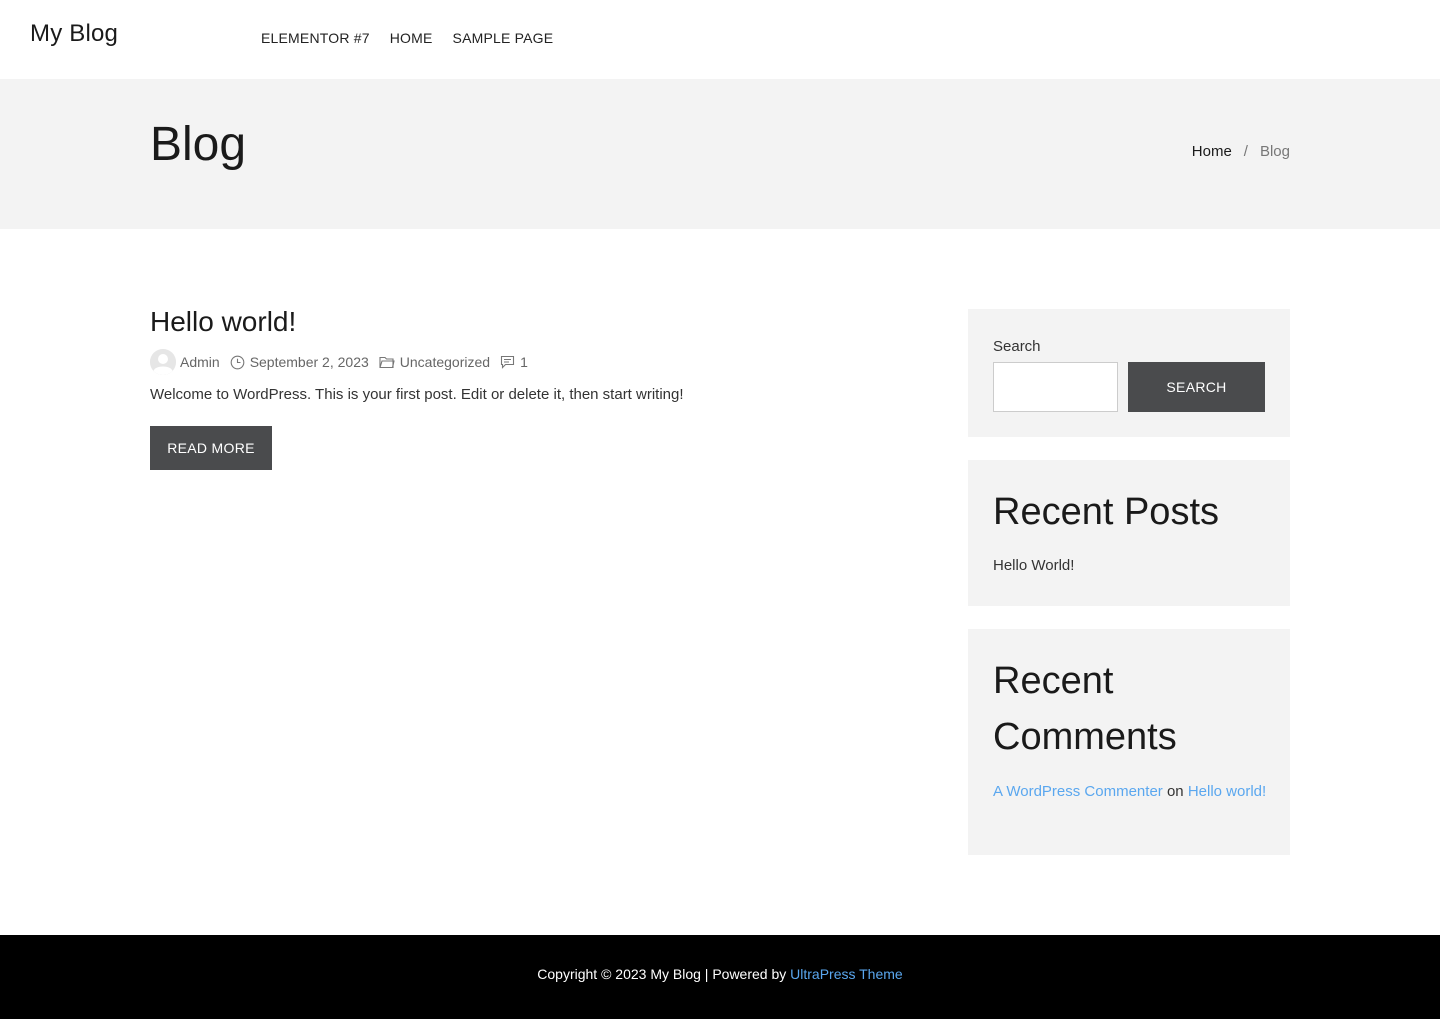 The width and height of the screenshot is (1440, 1019). I want to click on breadcrumb: Home / Blog, so click(1241, 151).